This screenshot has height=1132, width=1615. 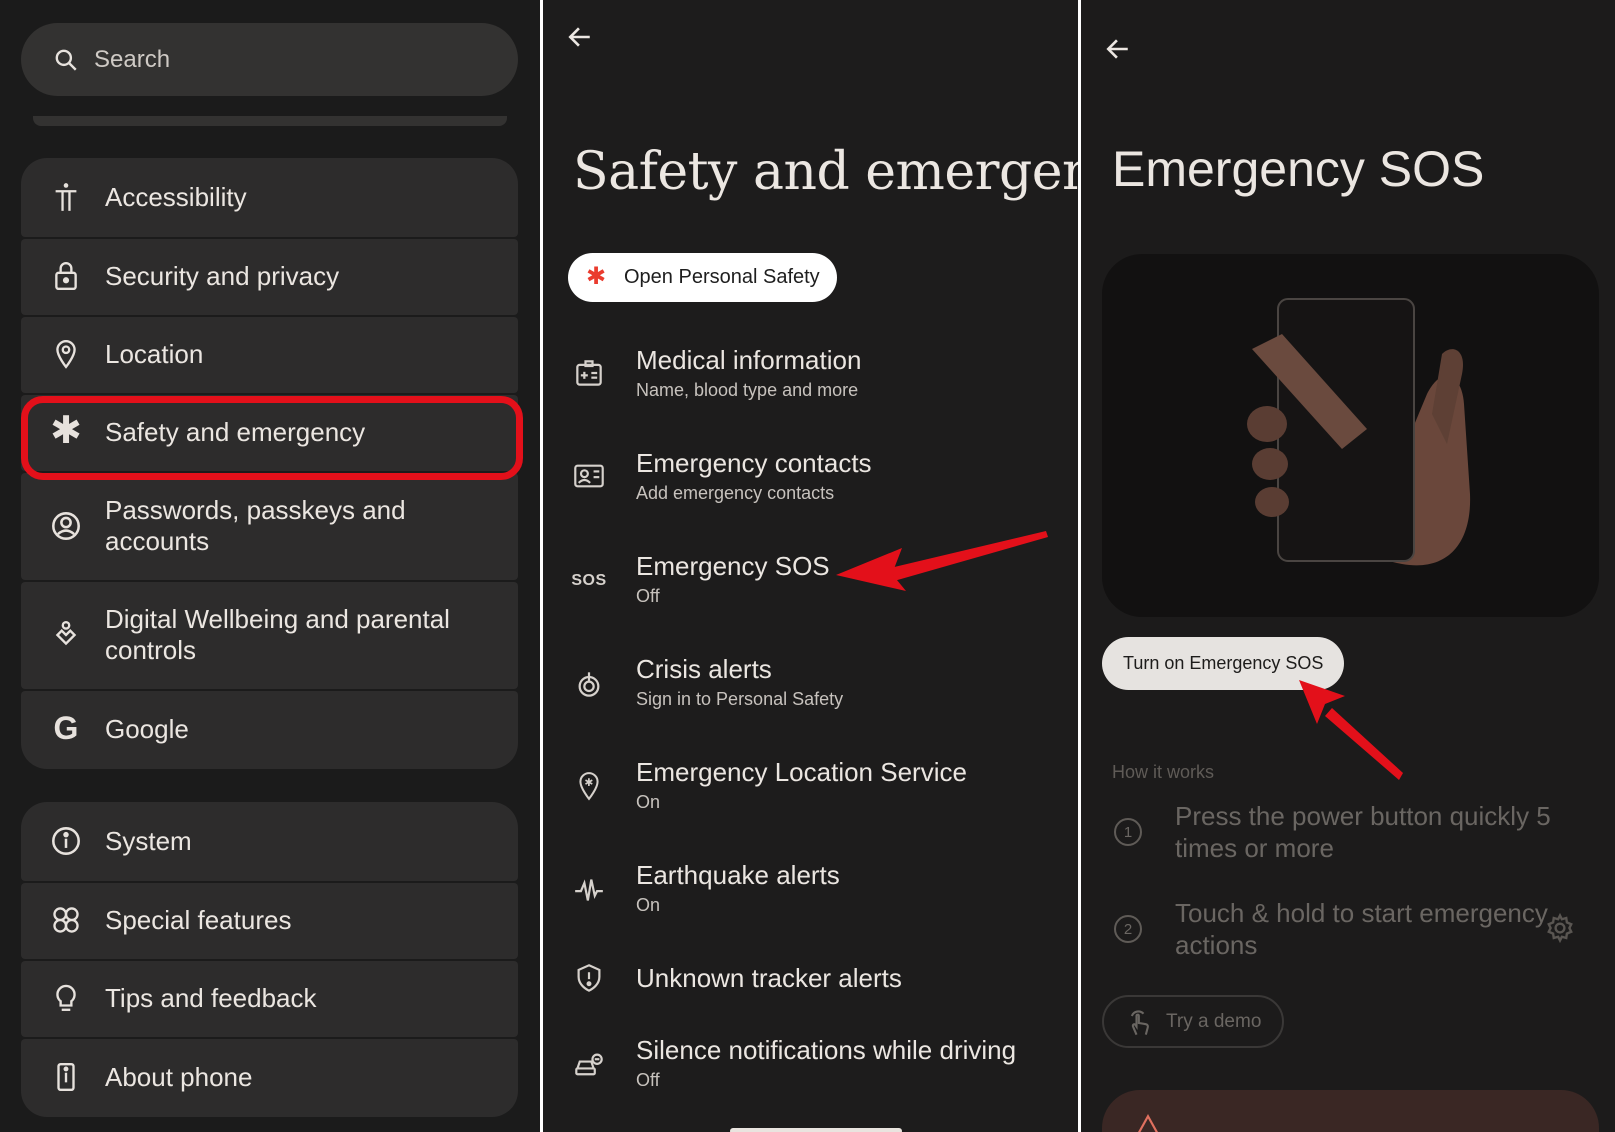 What do you see at coordinates (269, 59) in the screenshot?
I see `search-bar: Search` at bounding box center [269, 59].